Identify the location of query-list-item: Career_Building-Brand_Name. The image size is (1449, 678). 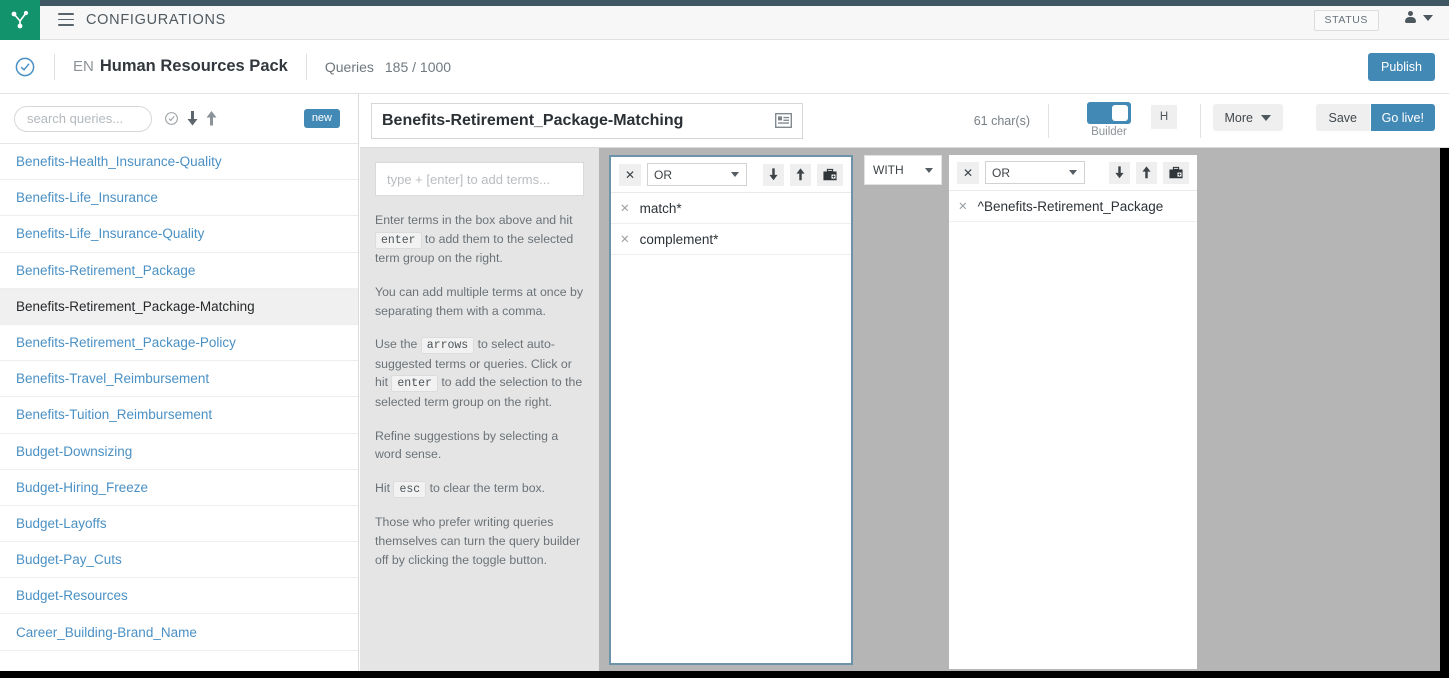
(179, 632).